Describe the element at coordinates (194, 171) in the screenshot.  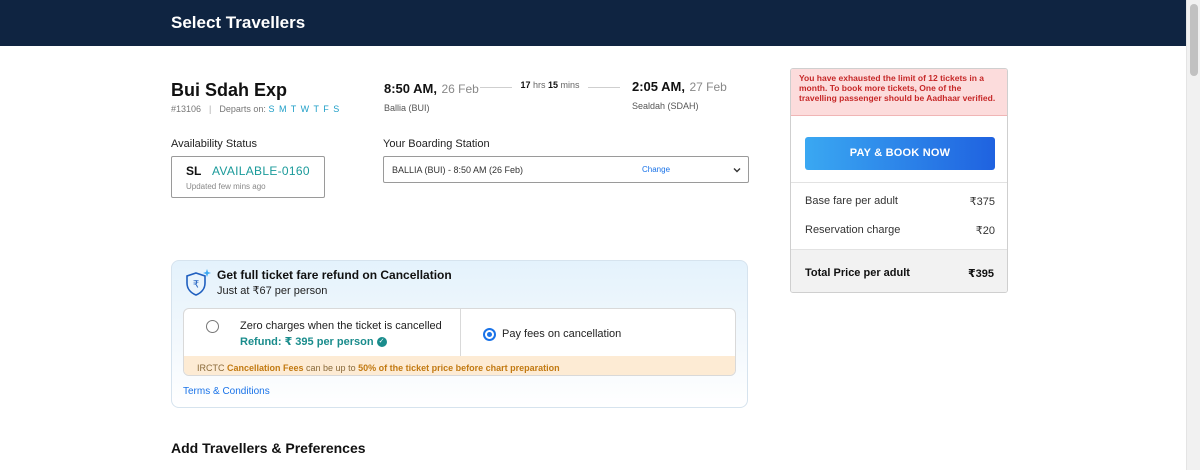
I see `class-code: SL` at that location.